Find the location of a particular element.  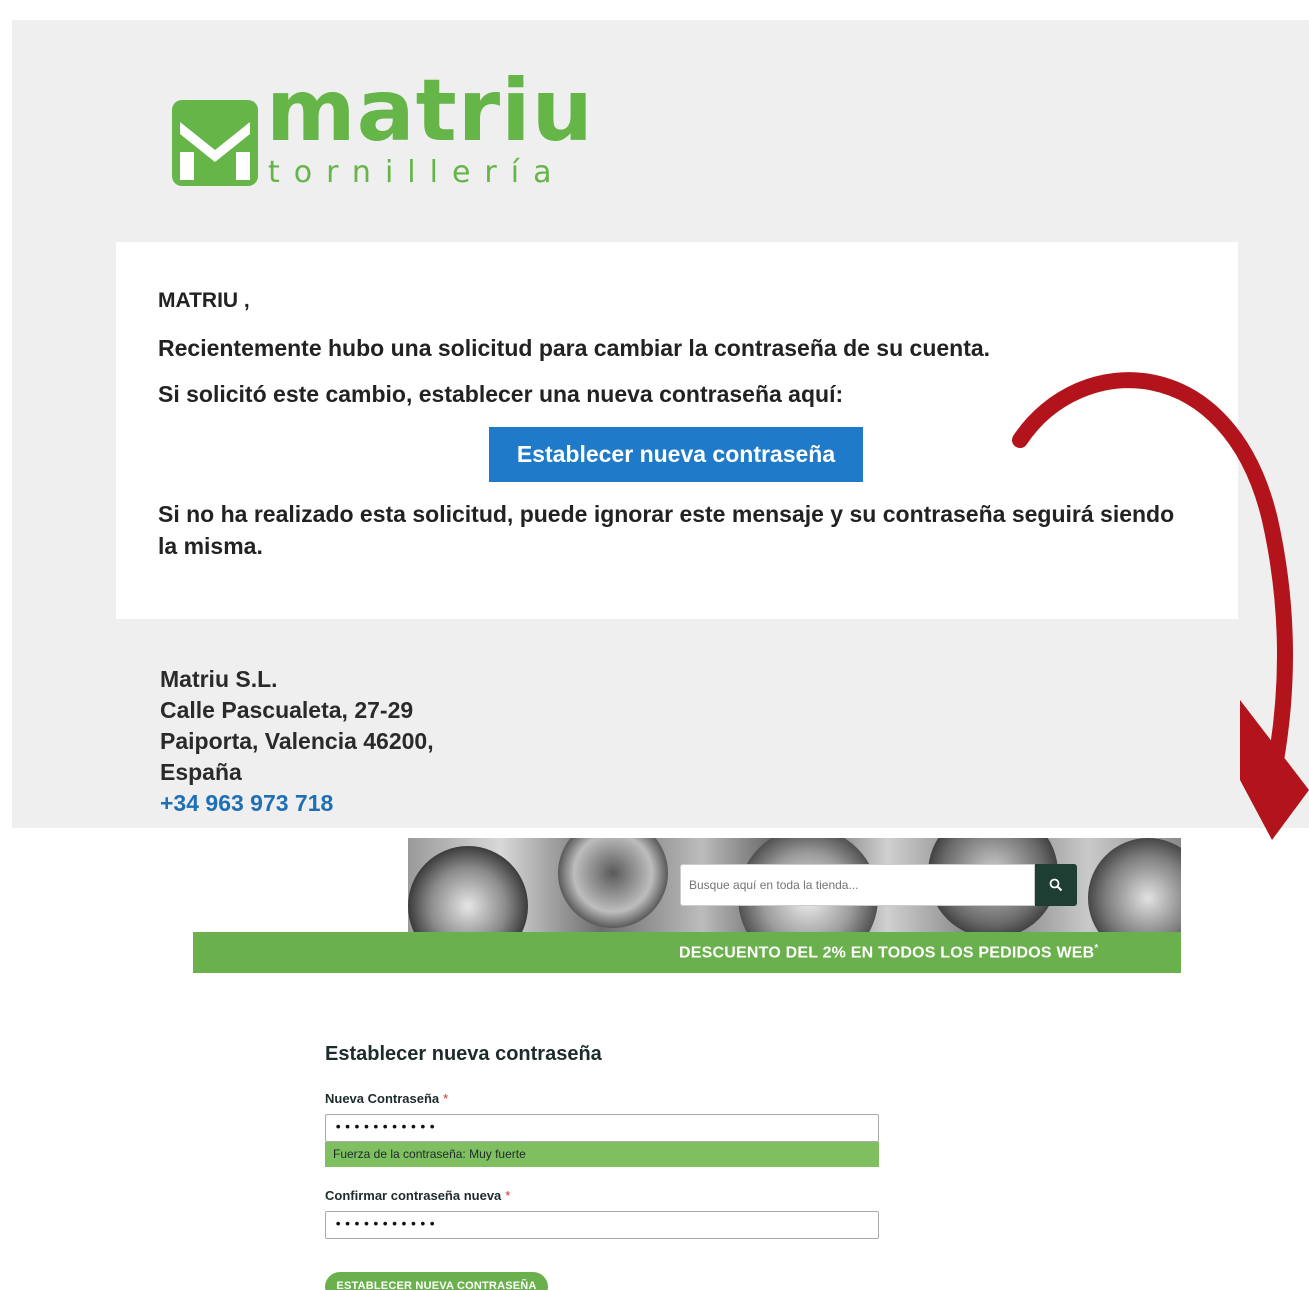

matriu-logo: matriu tornillería is located at coordinates (382, 129).